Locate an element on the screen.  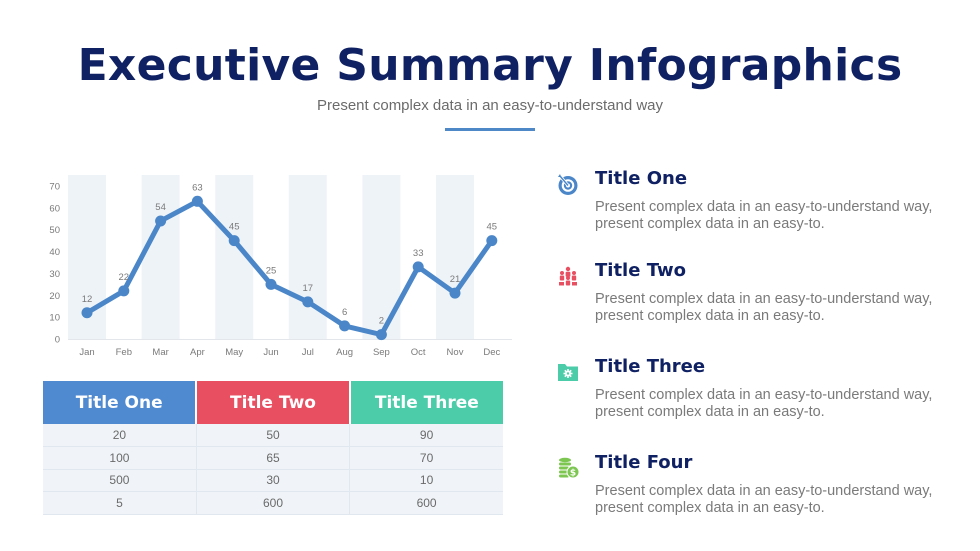
data-label: 63 is located at coordinates (197, 187).